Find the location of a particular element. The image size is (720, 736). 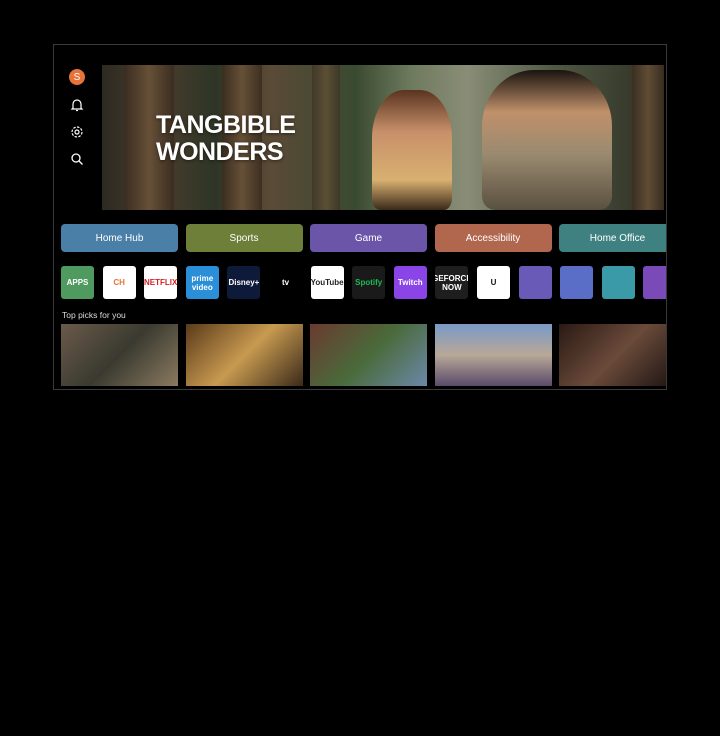

app-label: YouTube is located at coordinates (327, 282).